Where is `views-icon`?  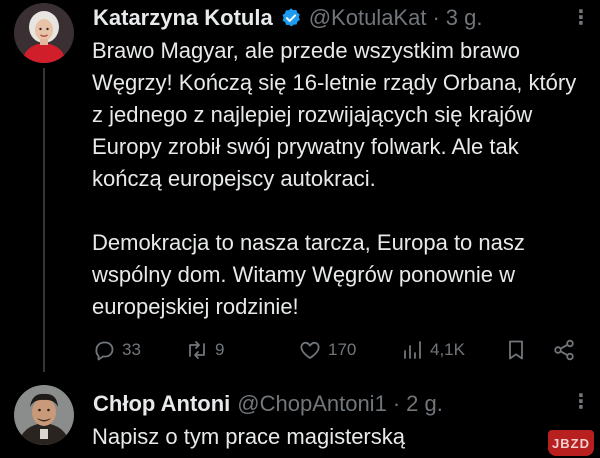
views-icon is located at coordinates (412, 350).